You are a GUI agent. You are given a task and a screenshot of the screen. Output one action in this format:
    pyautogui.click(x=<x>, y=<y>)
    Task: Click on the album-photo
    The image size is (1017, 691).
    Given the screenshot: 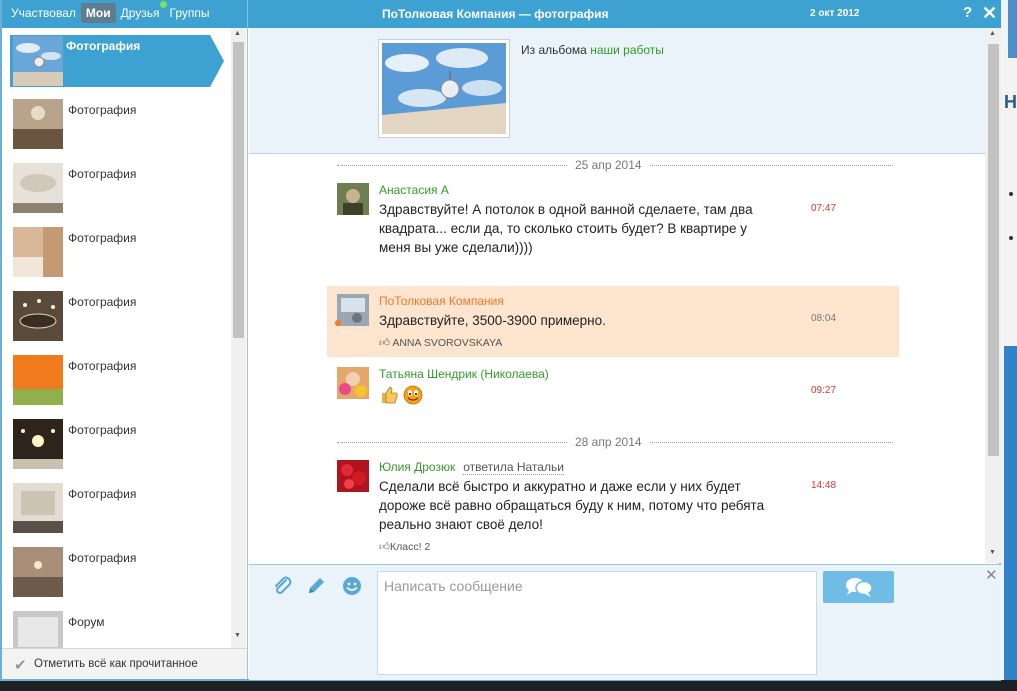 What is the action you would take?
    pyautogui.click(x=444, y=88)
    